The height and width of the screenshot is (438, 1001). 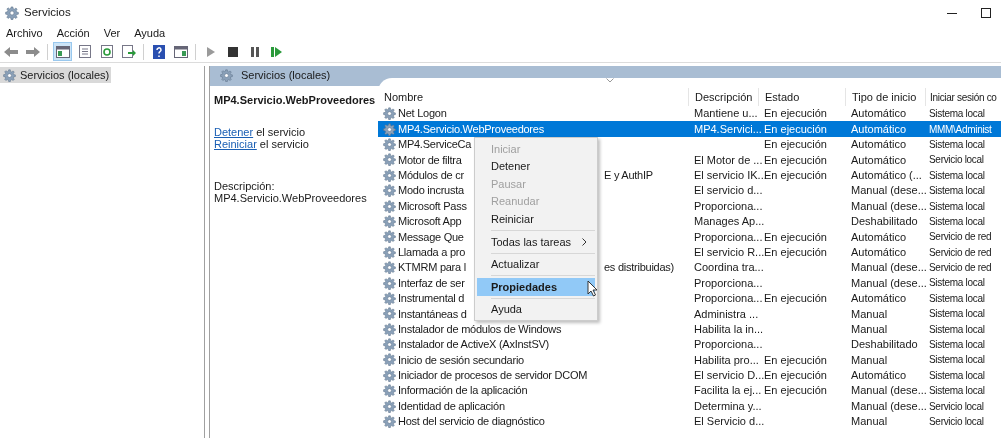 I want to click on description-label: Descripción:, so click(x=245, y=185).